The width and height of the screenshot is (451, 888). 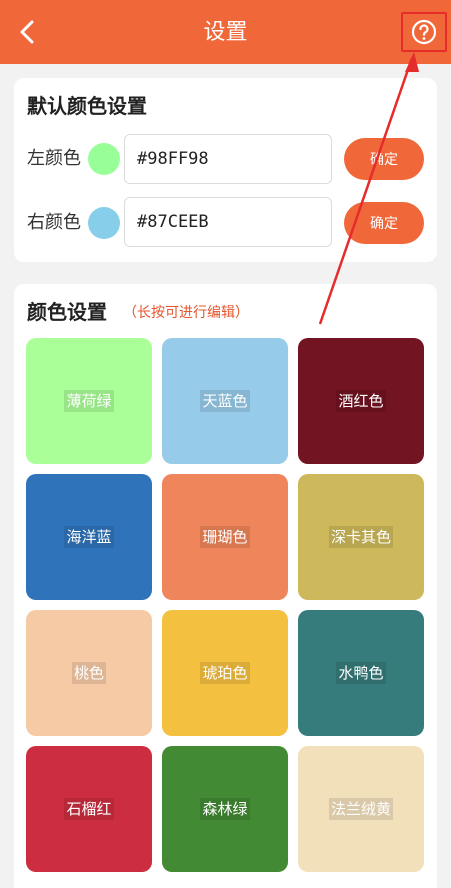 I want to click on color-tile: 珊瑚色, so click(x=225, y=537).